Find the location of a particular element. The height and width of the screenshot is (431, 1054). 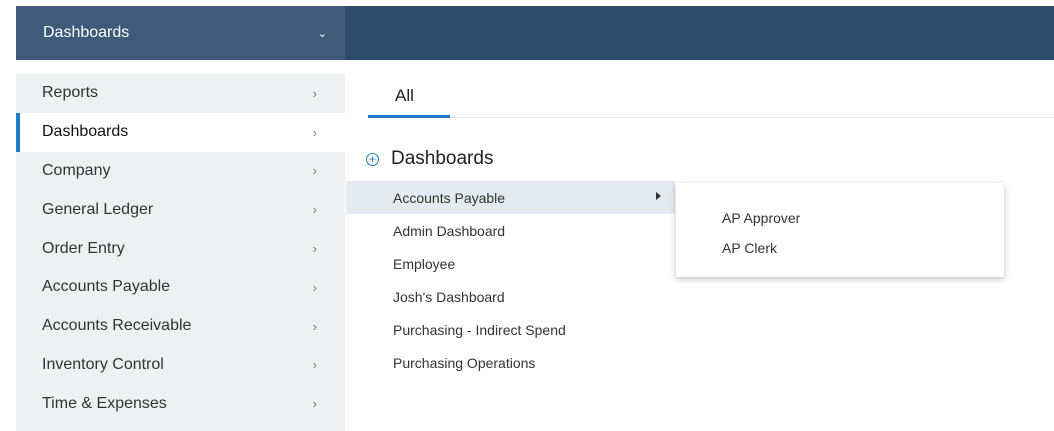

dashboard-item-employee: Employee is located at coordinates (510, 263).